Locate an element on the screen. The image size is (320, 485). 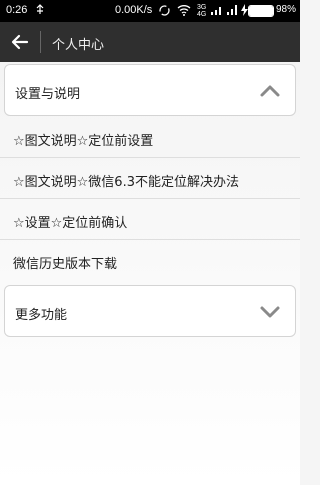
section-label: 设置与说明 is located at coordinates (48, 94).